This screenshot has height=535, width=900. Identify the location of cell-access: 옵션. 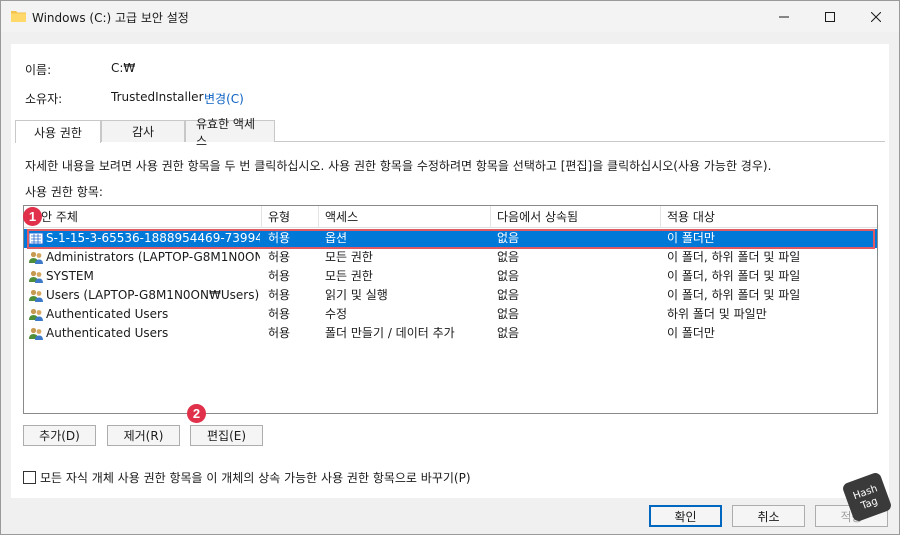
(336, 238).